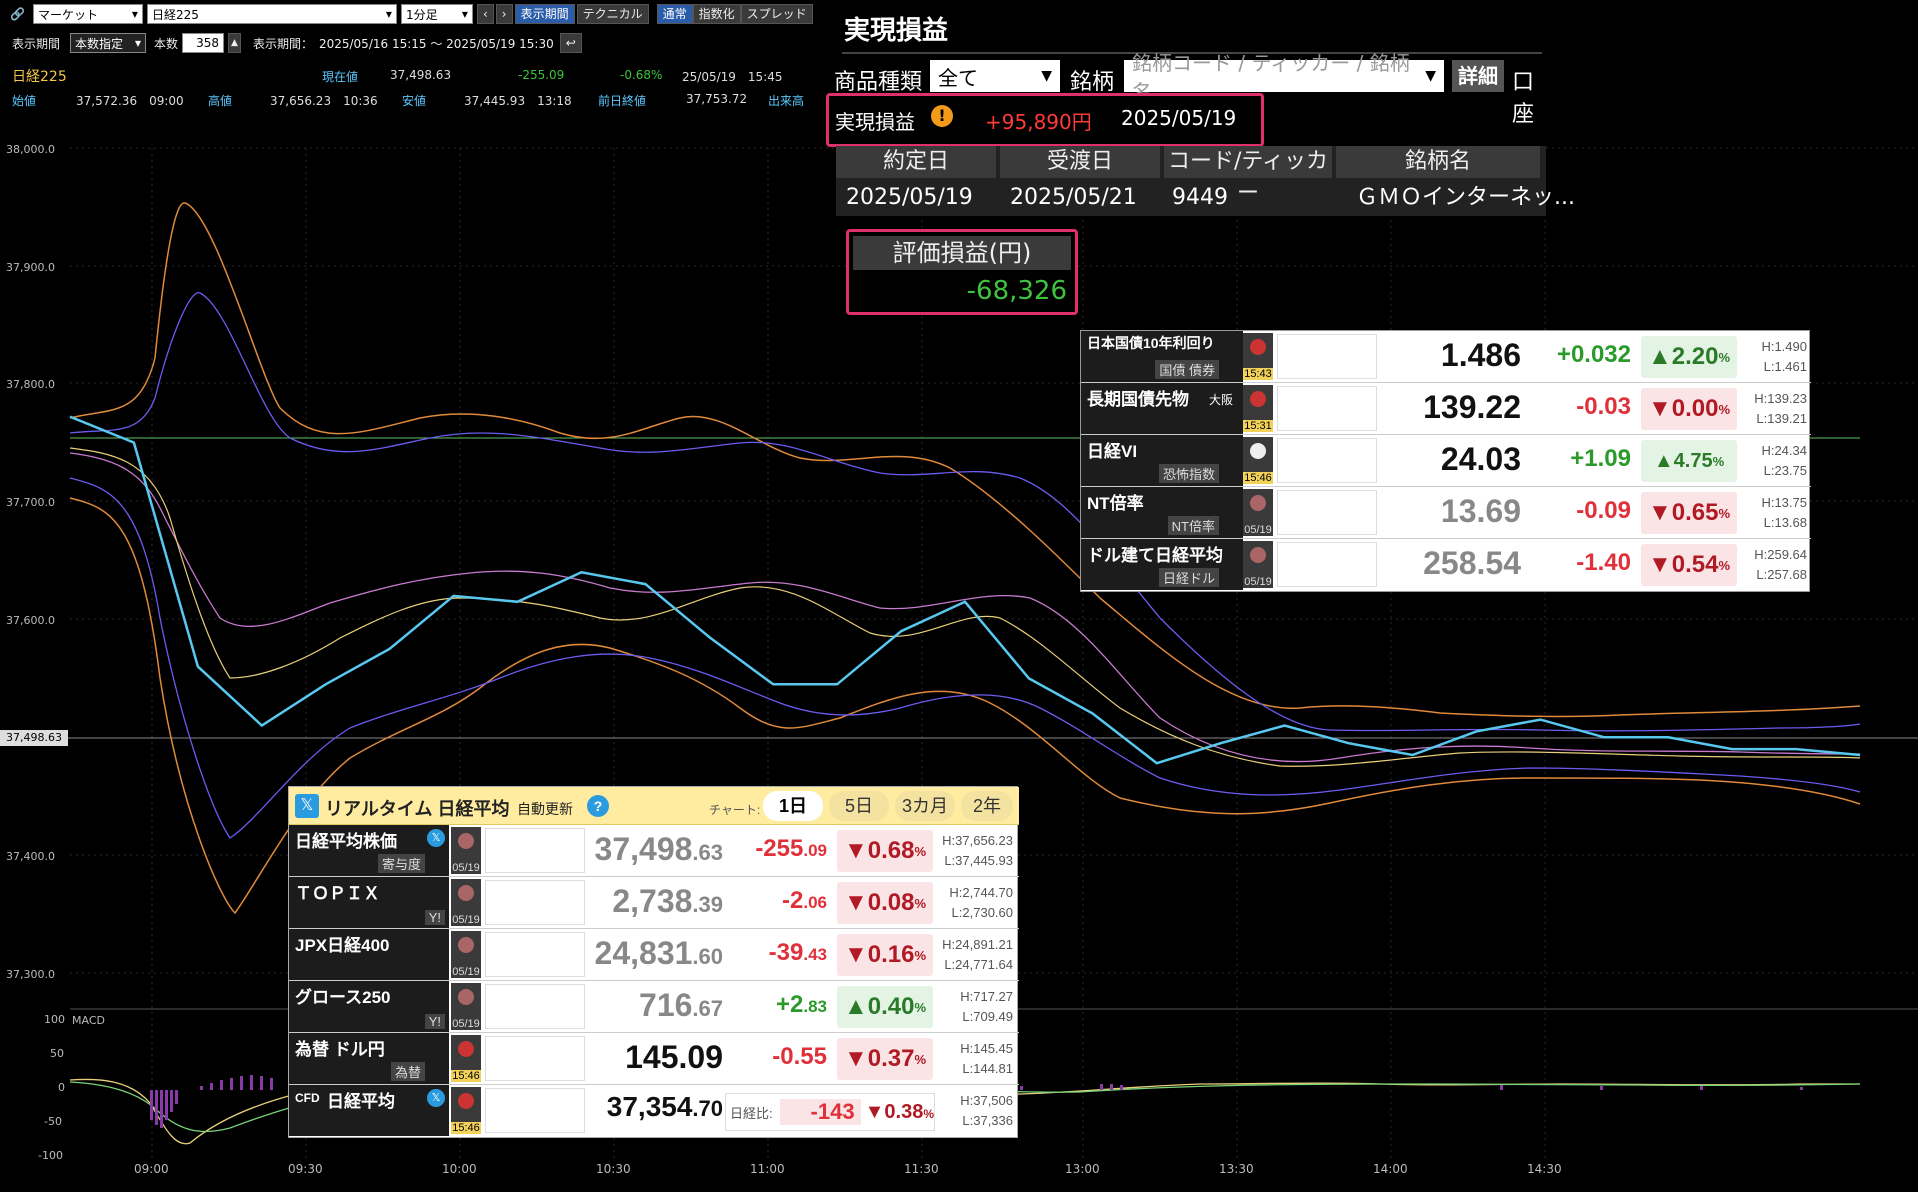 Image resolution: width=1918 pixels, height=1192 pixels. Describe the element at coordinates (504, 14) in the screenshot. I see `next-button: ›` at that location.